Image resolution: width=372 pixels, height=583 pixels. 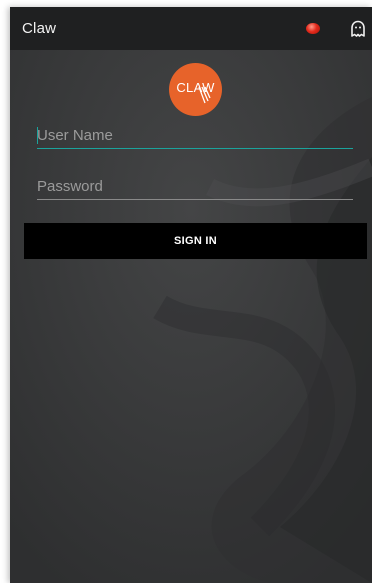 What do you see at coordinates (204, 95) in the screenshot?
I see `logo-claw-lines` at bounding box center [204, 95].